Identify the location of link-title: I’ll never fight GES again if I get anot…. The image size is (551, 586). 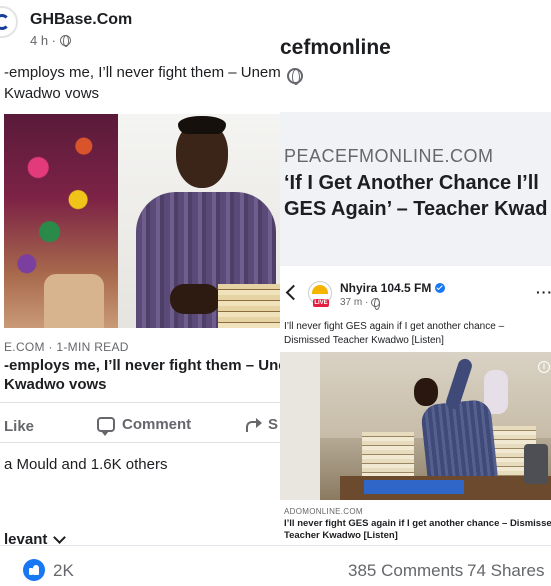
(417, 530).